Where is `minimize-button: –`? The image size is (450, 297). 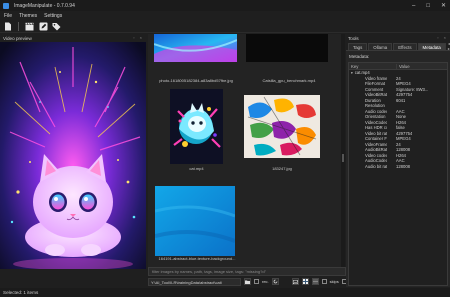 minimize-button: – is located at coordinates (413, 6).